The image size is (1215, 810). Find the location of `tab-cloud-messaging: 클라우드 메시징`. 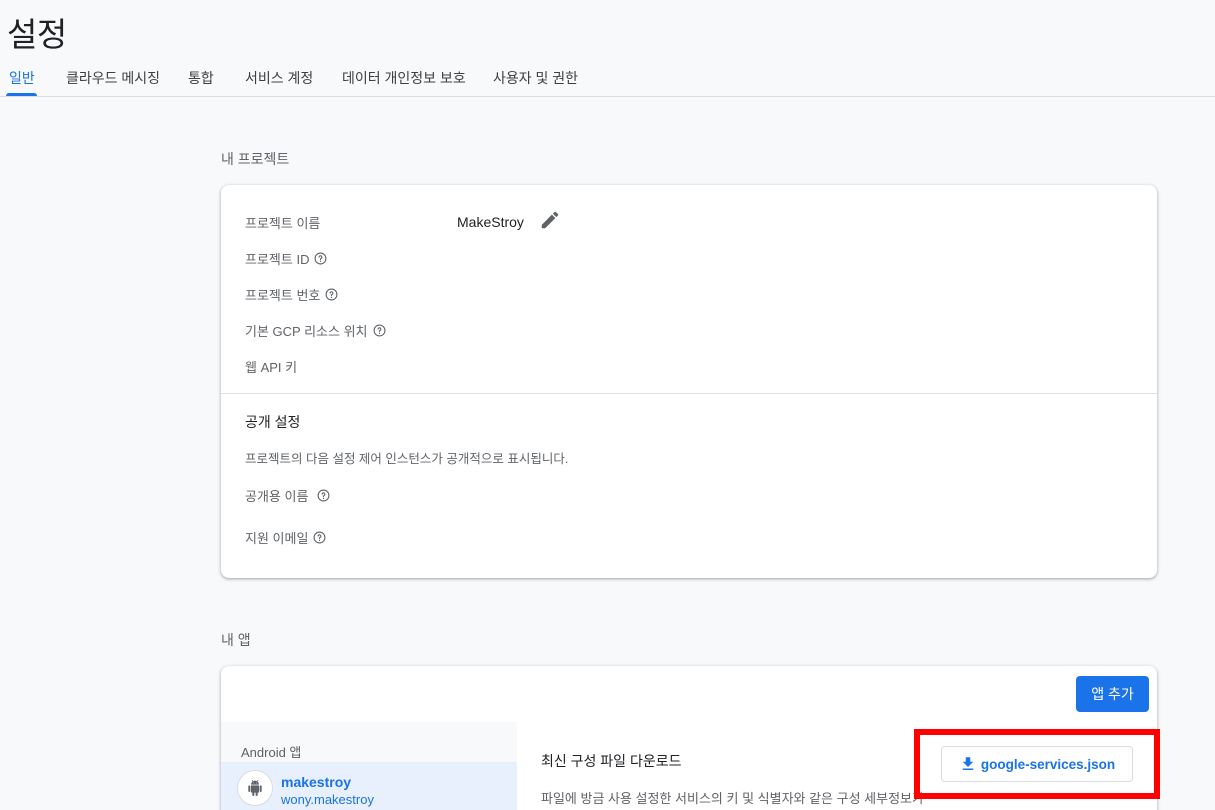

tab-cloud-messaging: 클라우드 메시징 is located at coordinates (113, 78).